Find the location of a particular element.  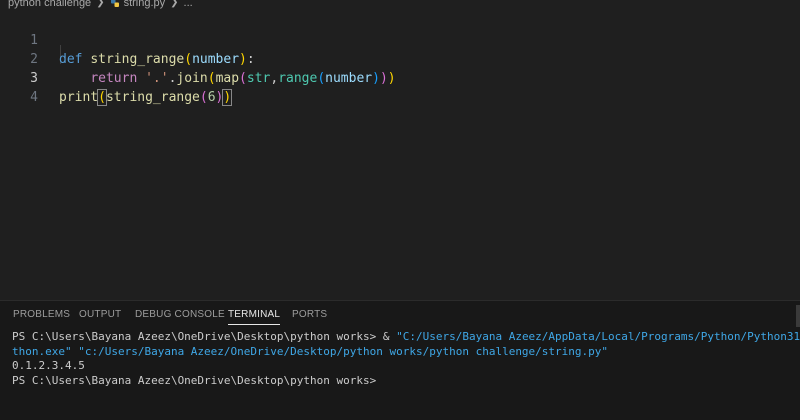

tab-ports: PORTS is located at coordinates (309, 314).